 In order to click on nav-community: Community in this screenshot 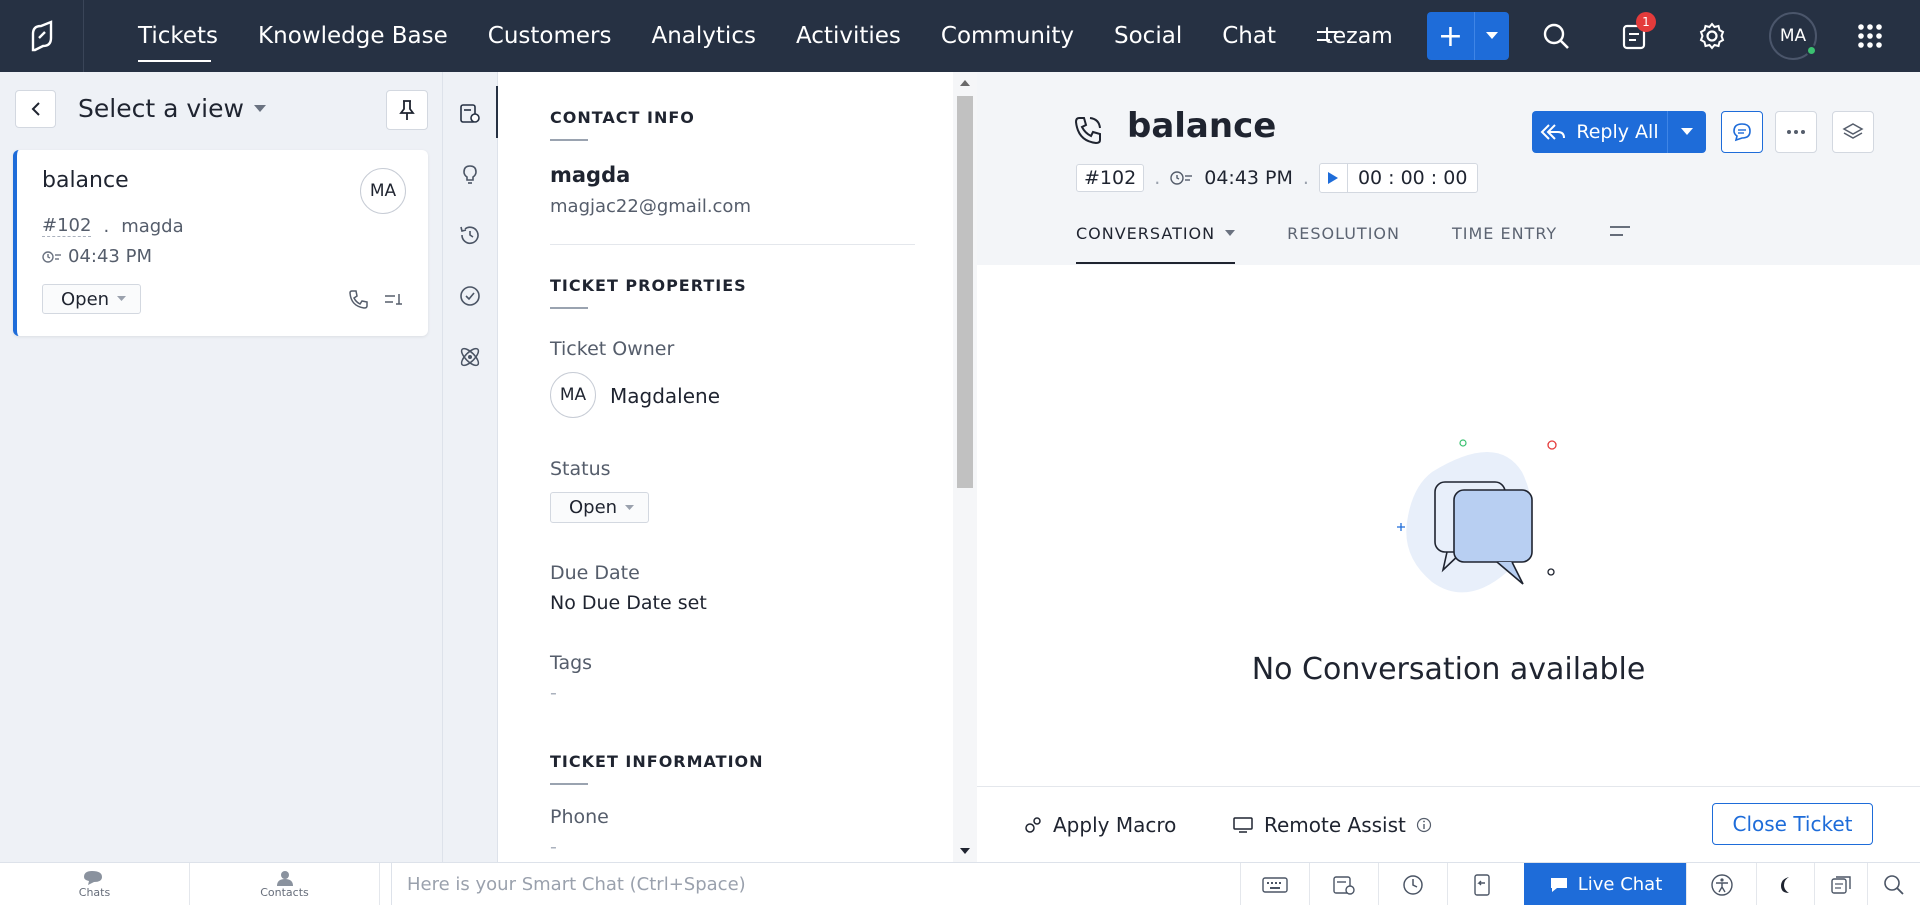, I will do `click(1007, 36)`.